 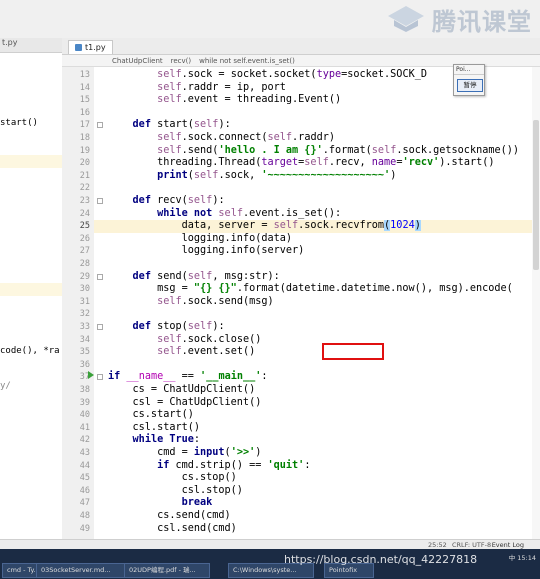 I want to click on code-line: cs.start(), so click(x=324, y=415).